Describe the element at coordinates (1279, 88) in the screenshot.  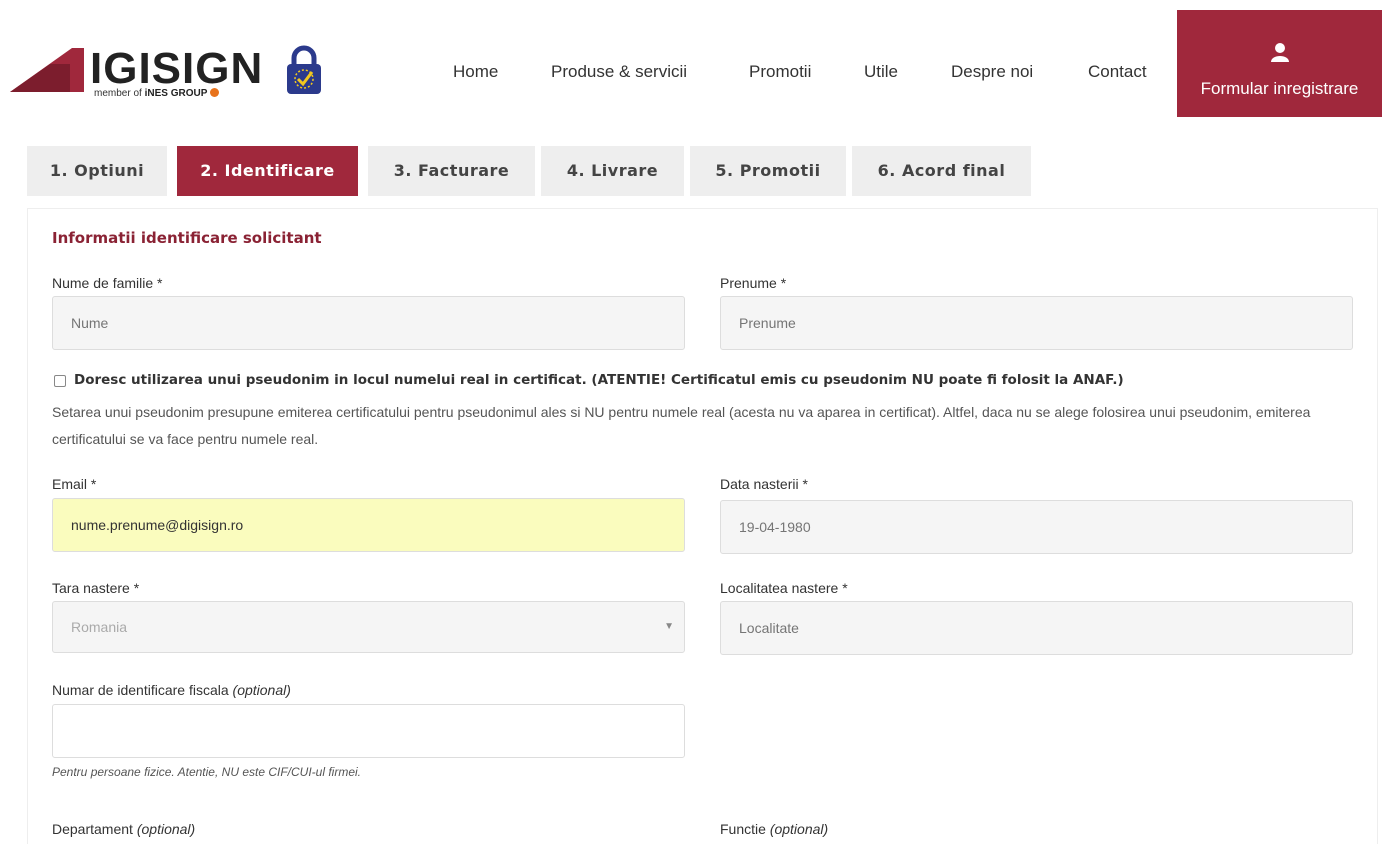
I see `registration-form-label: Formular inregistrare` at that location.